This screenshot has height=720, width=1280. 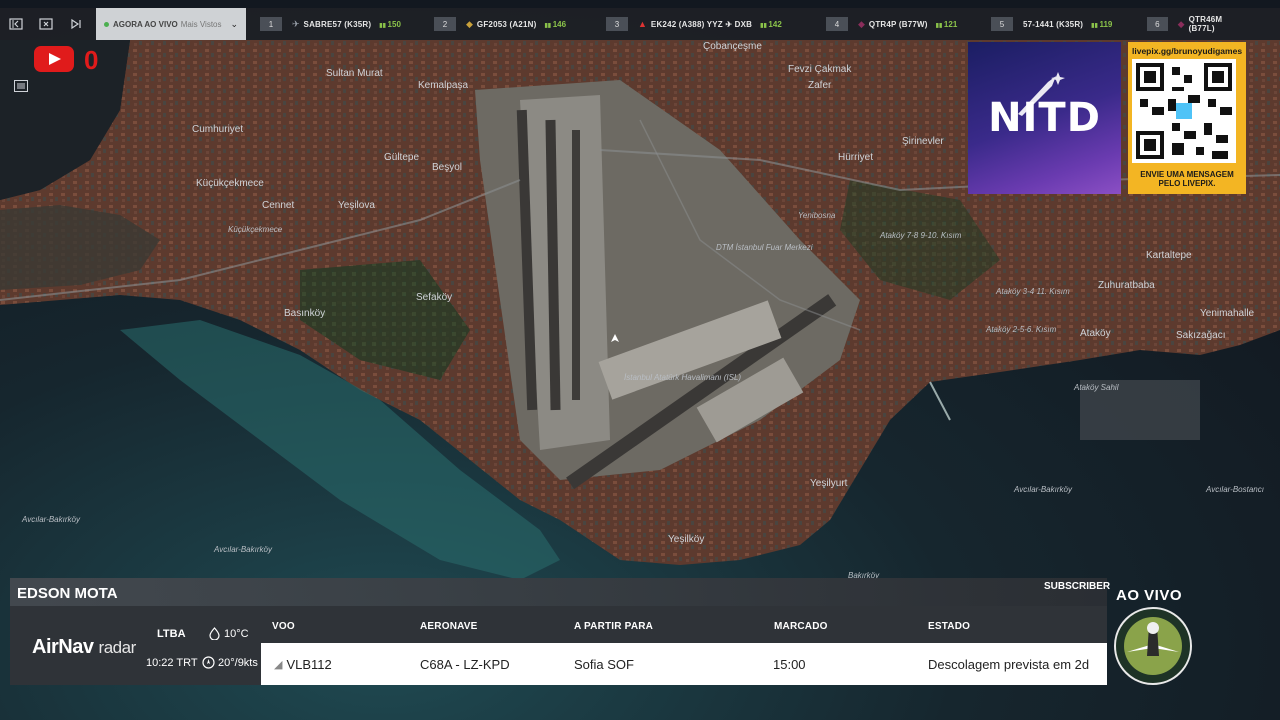 I want to click on column-header-route: A PARTIR PARA, so click(x=614, y=626).